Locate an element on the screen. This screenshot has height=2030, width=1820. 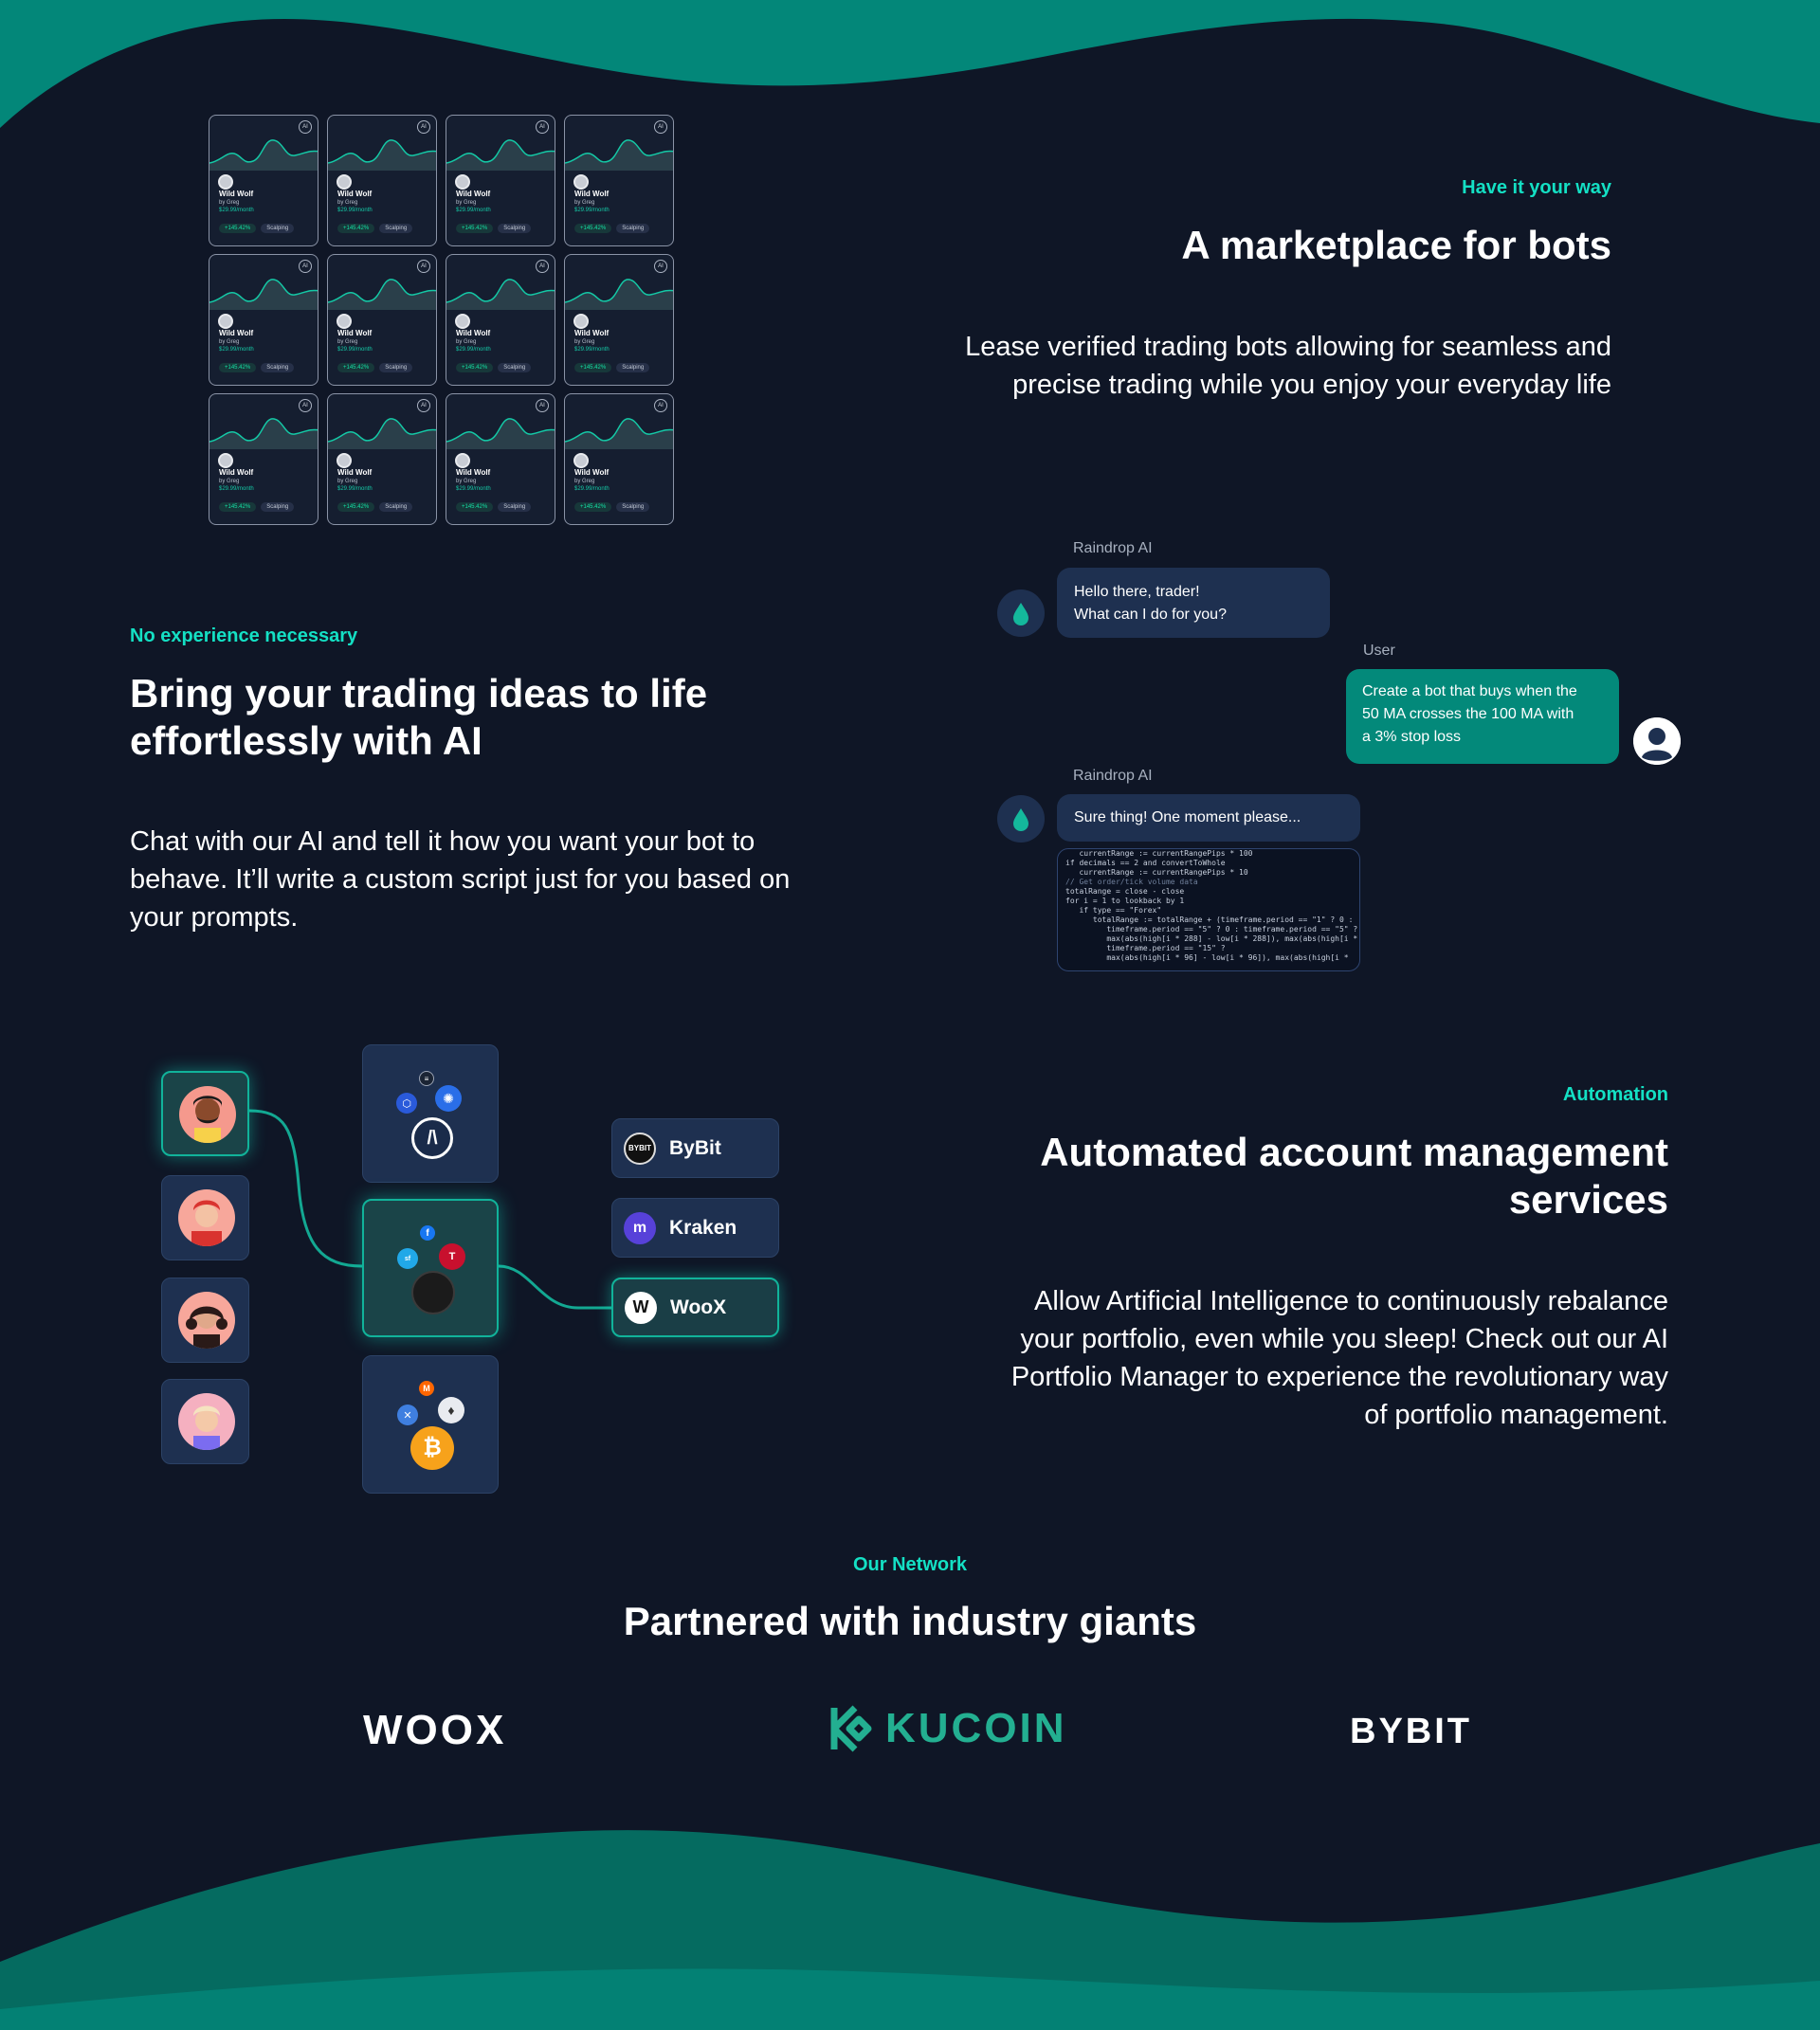
raindrop-ai-avatar is located at coordinates (1021, 613).